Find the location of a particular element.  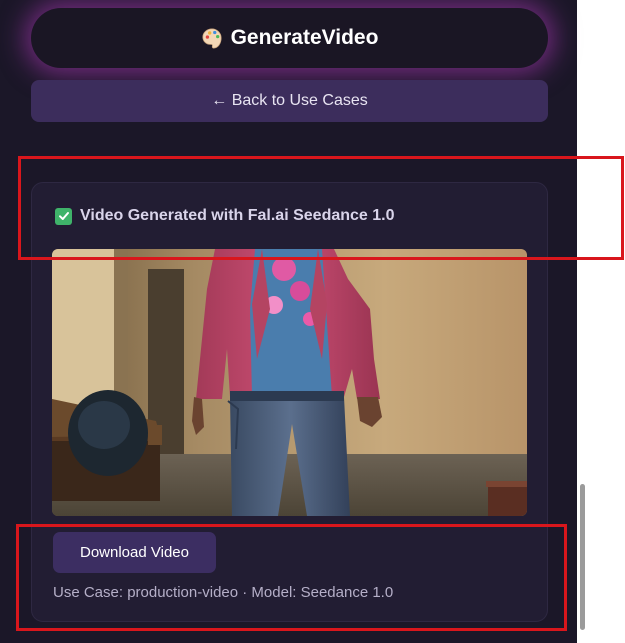

back-to-use-cases-button: ← Back to Use Cases is located at coordinates (289, 101).